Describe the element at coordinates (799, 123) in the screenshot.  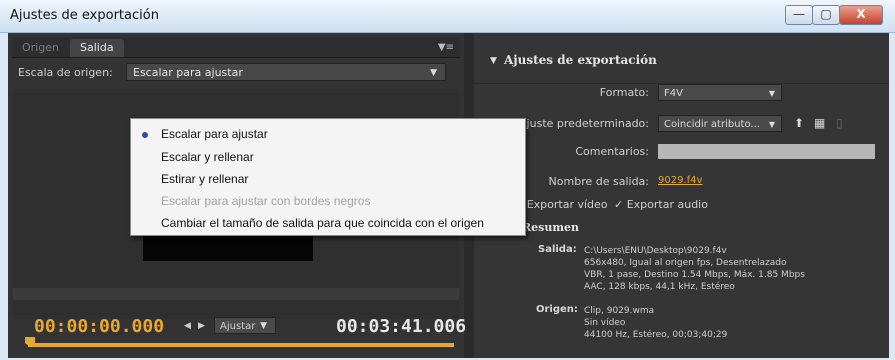
I see `save-preset-icon: ⬆` at that location.